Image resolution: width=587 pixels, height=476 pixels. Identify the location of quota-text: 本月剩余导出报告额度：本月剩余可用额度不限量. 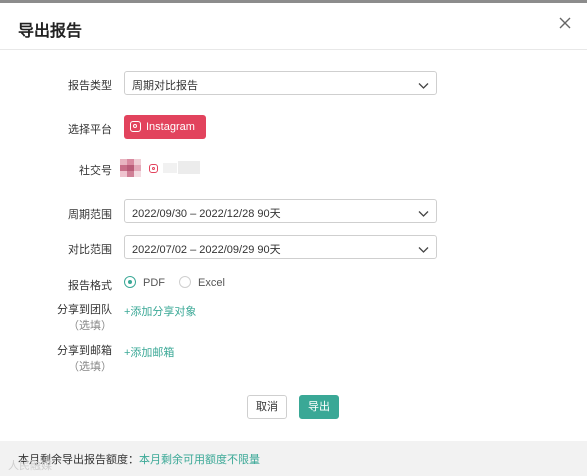
(139, 459).